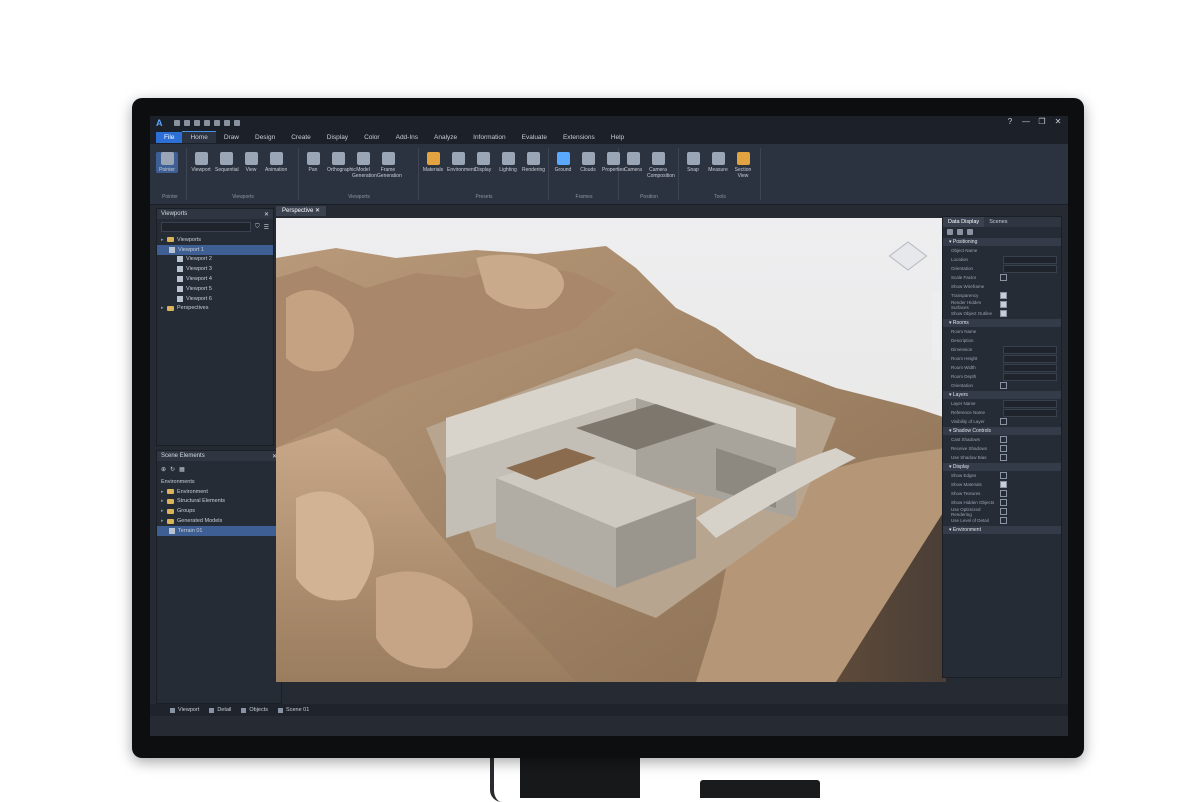  Describe the element at coordinates (167, 162) in the screenshot. I see `ribbon-button-pointer: Pointer` at that location.